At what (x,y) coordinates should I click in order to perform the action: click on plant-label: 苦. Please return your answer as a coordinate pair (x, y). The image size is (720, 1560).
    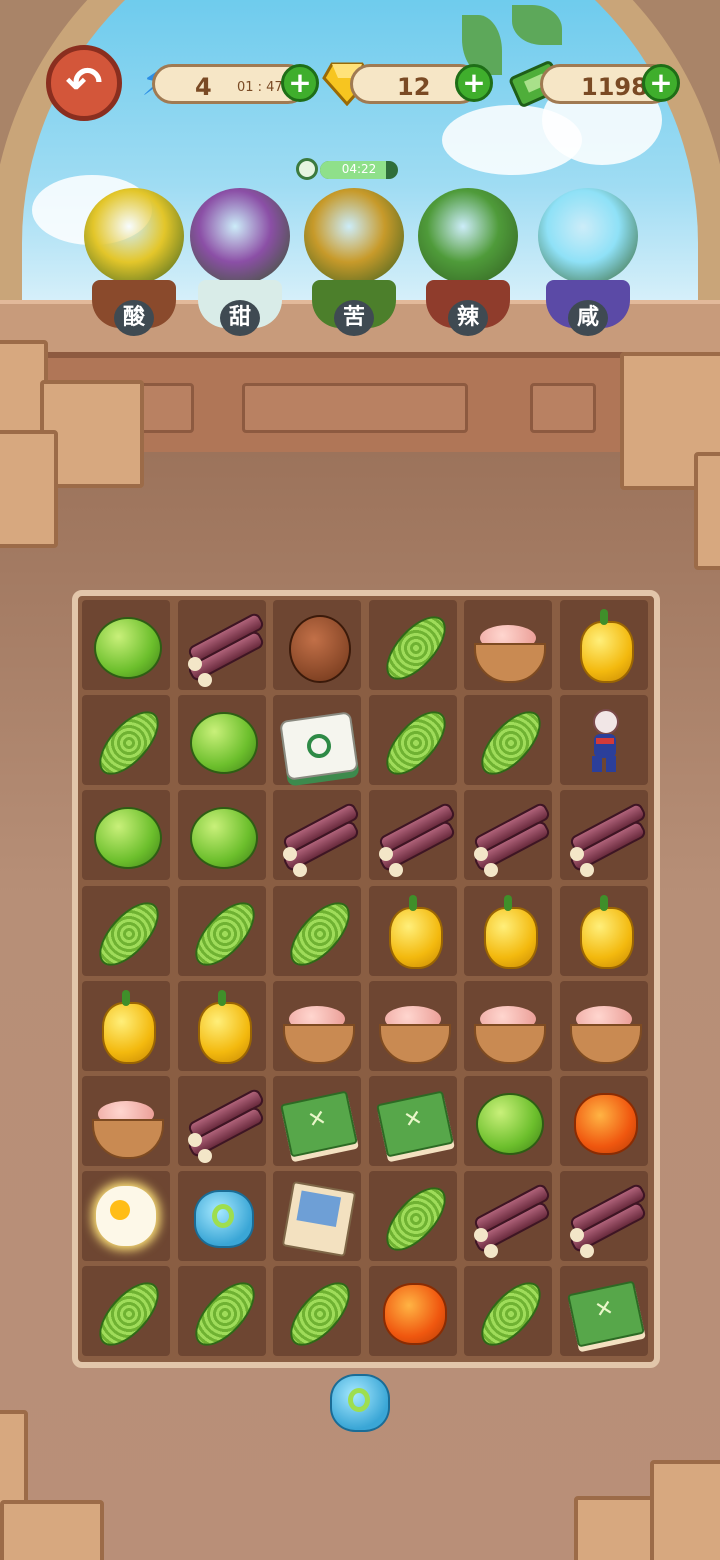
    Looking at the image, I should click on (354, 318).